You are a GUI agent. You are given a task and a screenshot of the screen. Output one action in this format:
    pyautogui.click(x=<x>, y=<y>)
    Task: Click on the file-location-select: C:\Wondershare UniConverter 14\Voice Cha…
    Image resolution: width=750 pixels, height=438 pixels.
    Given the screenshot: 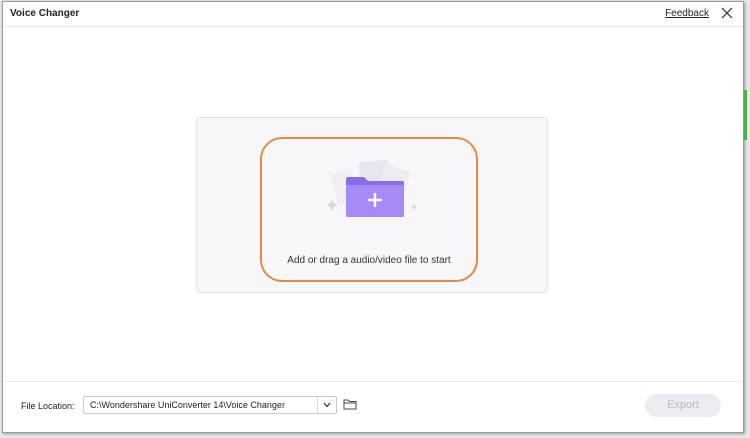 What is the action you would take?
    pyautogui.click(x=210, y=405)
    